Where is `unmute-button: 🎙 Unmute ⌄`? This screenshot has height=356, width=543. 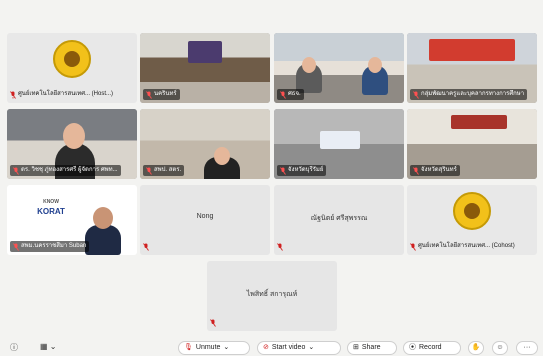 unmute-button: 🎙 Unmute ⌄ is located at coordinates (214, 348).